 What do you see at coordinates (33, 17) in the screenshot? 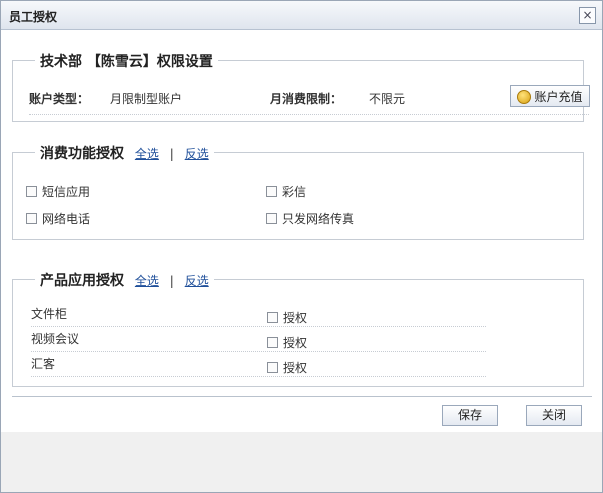
I see `dialog-title: 员工授权` at bounding box center [33, 17].